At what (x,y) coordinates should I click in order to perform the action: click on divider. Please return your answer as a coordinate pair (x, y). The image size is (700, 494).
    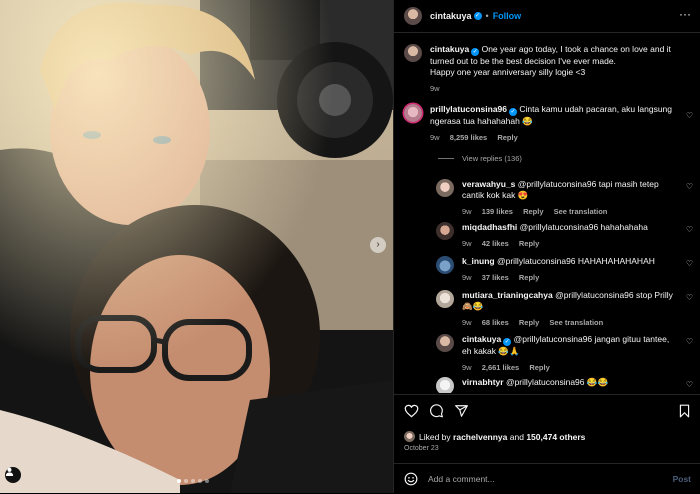
    Looking at the image, I should click on (446, 158).